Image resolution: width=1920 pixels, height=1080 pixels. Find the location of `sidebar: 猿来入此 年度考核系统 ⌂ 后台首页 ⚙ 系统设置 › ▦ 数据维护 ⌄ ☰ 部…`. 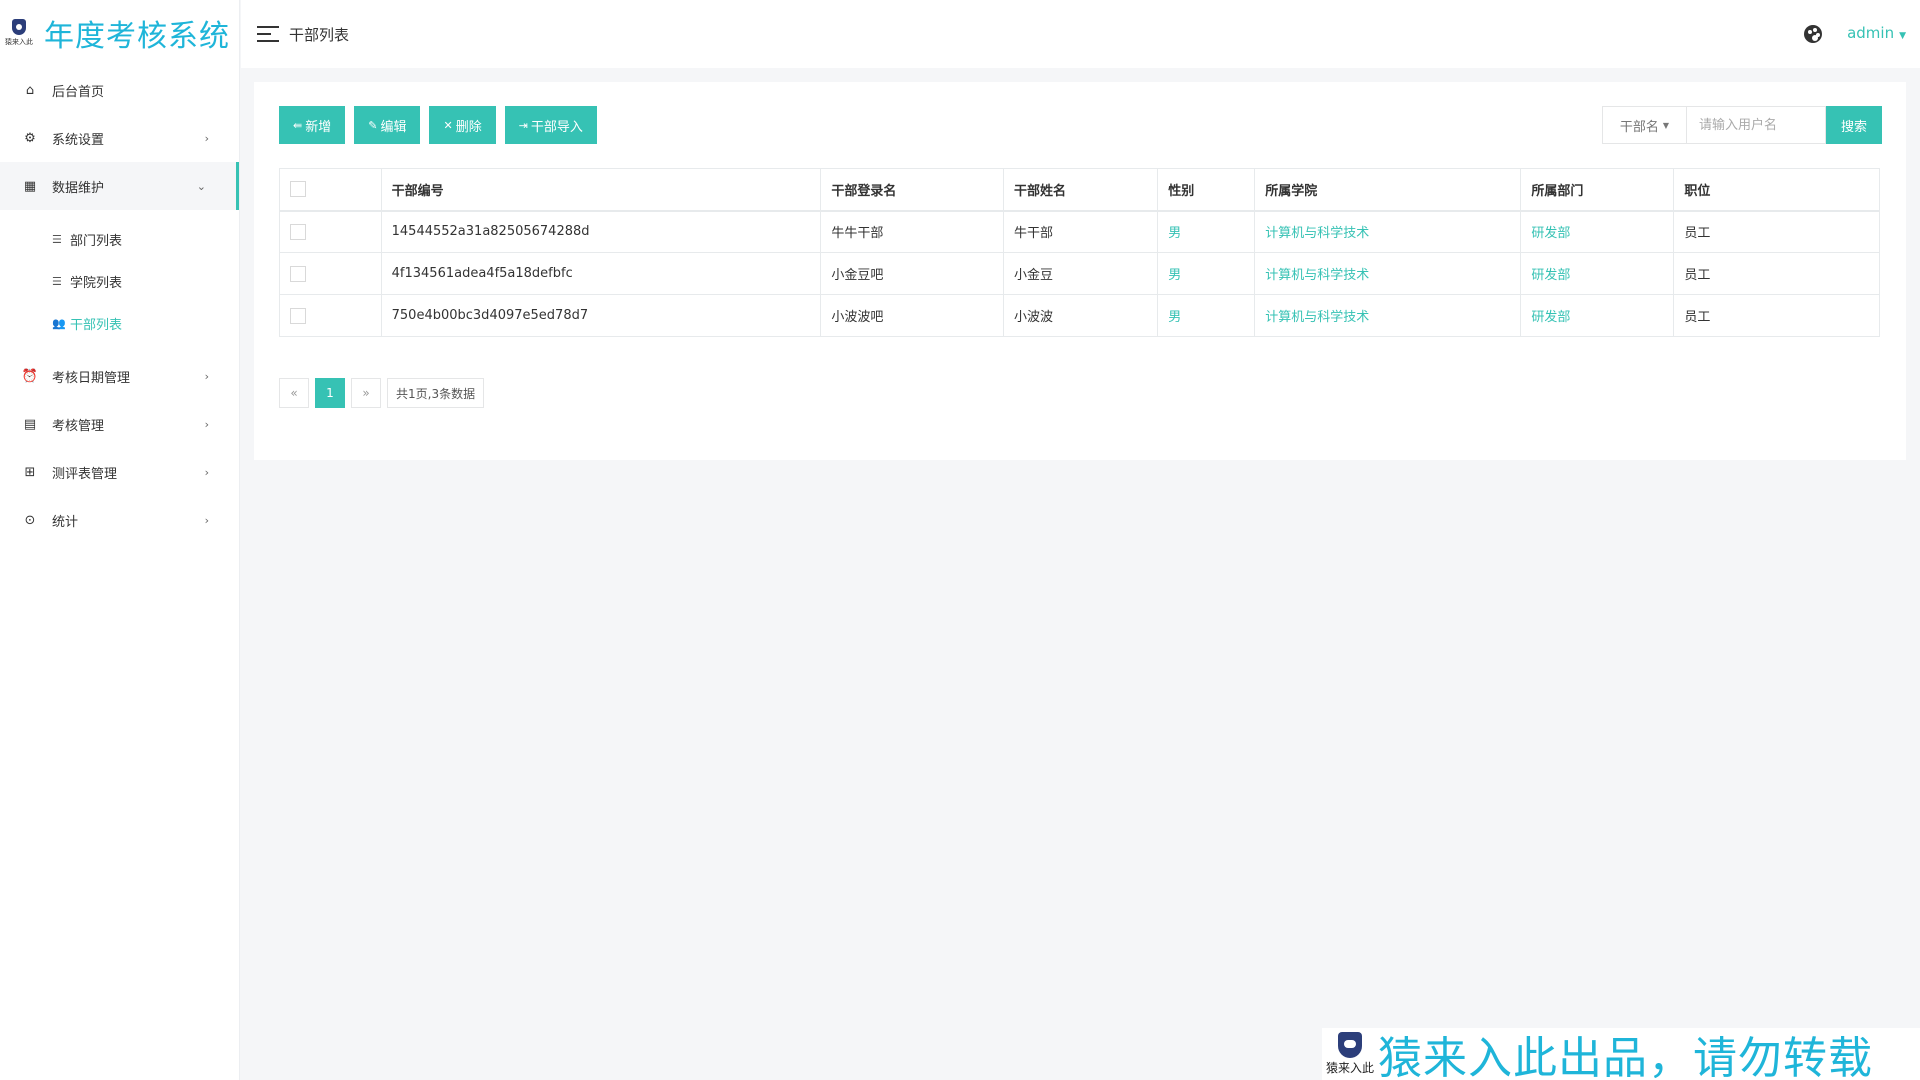

sidebar: 猿来入此 年度考核系统 ⌂ 后台首页 ⚙ 系统设置 › ▦ 数据维护 ⌄ ☰ 部… is located at coordinates (120, 540).